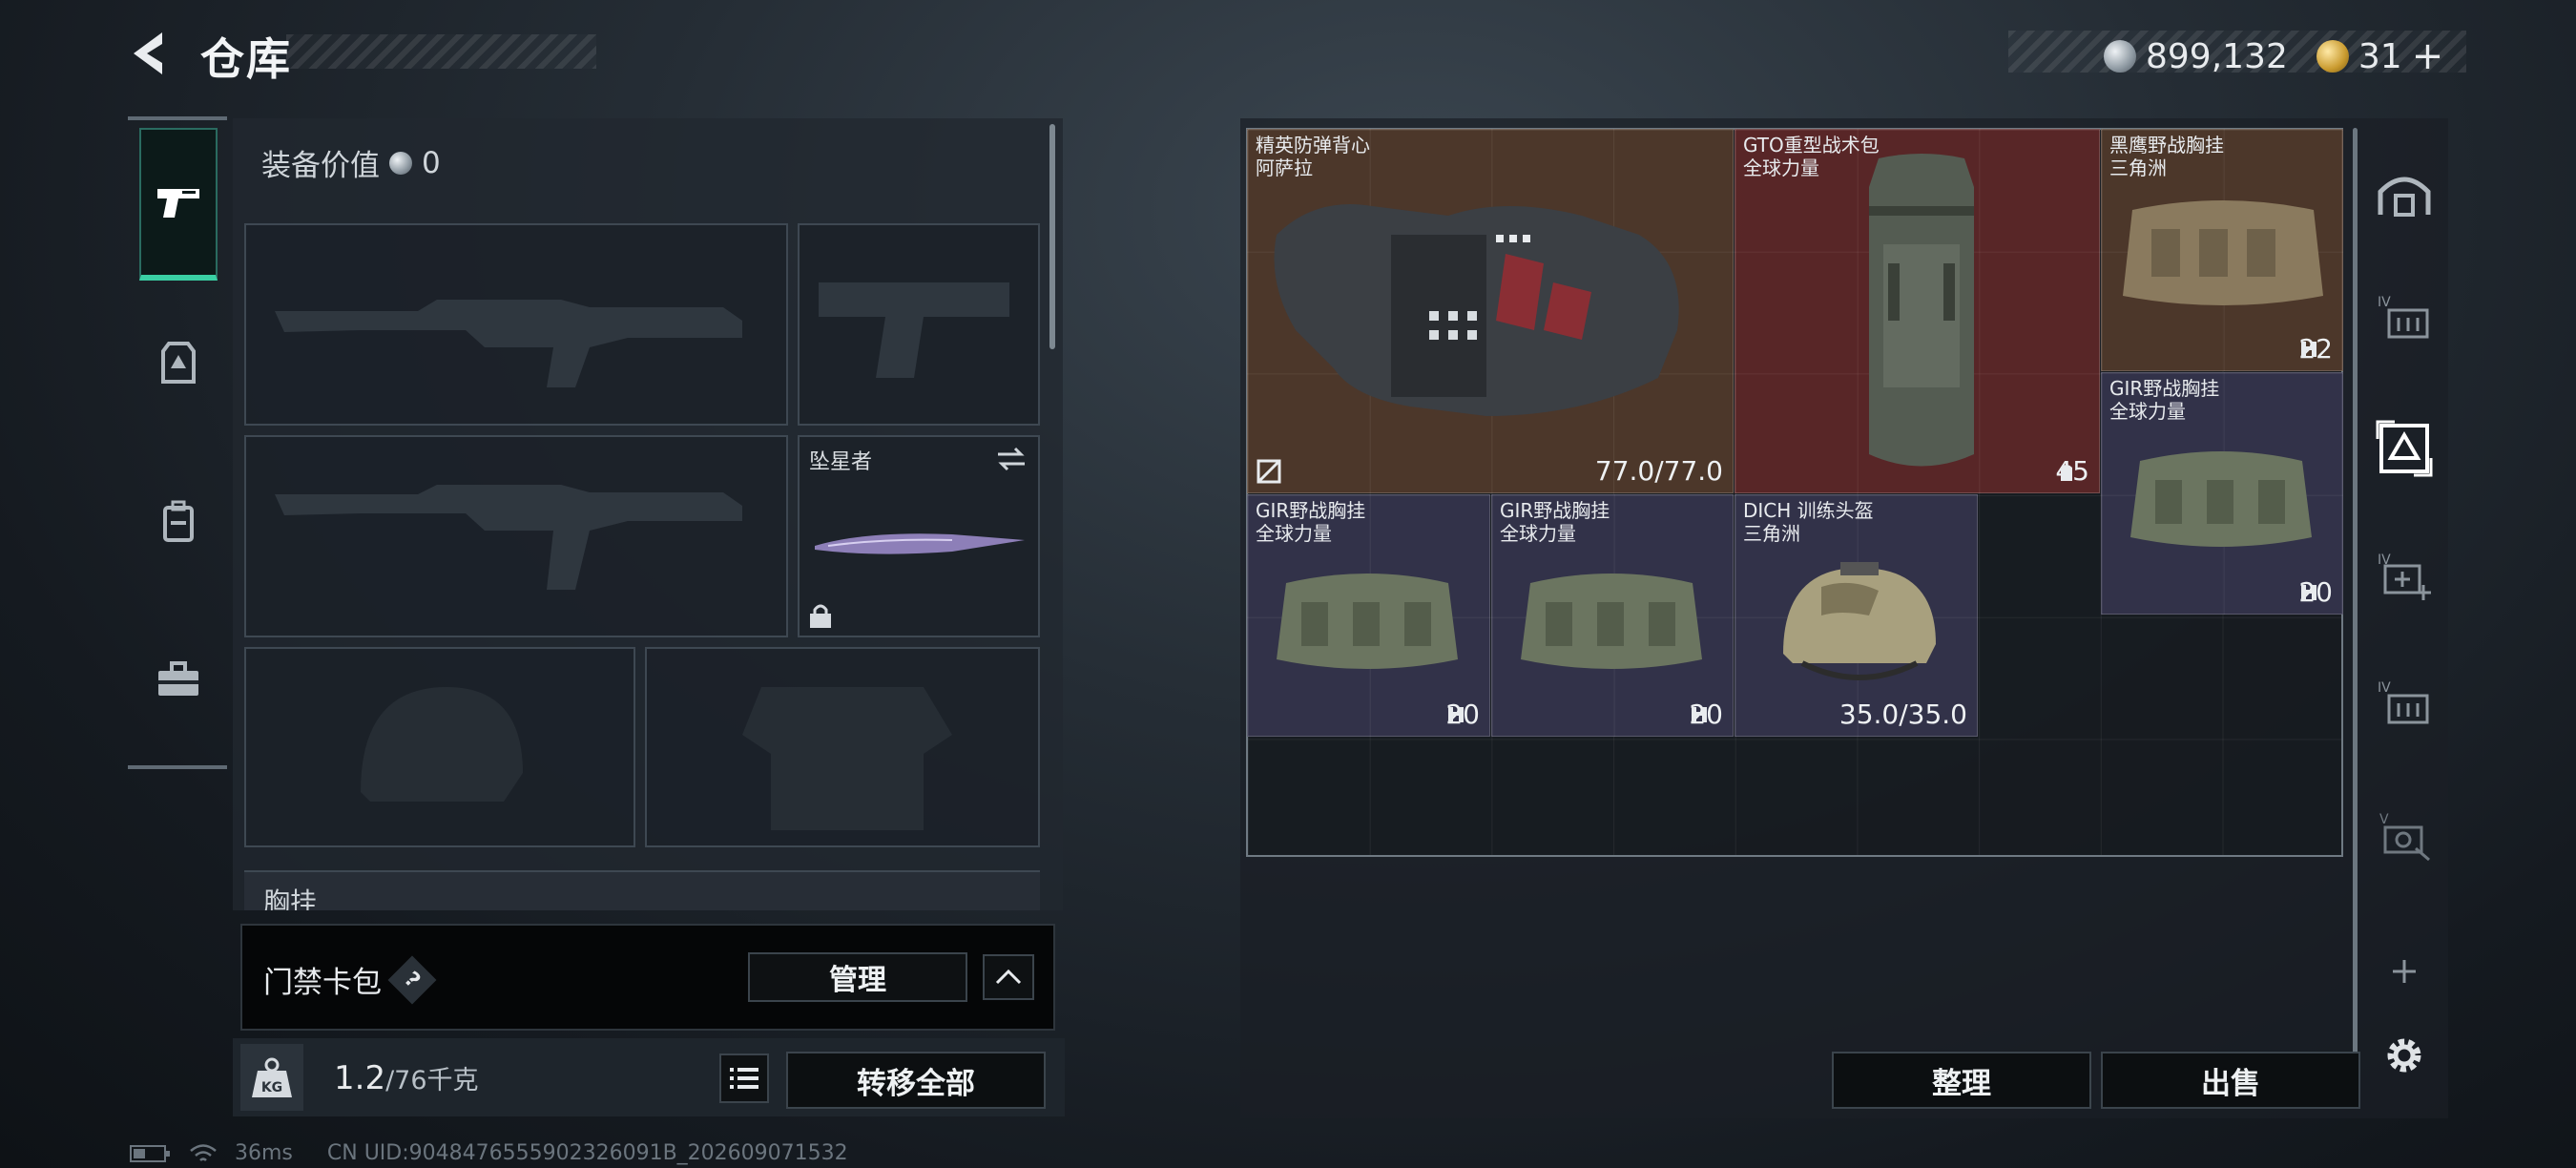 The height and width of the screenshot is (1168, 2576). What do you see at coordinates (857, 977) in the screenshot?
I see `manage-button: 管理` at bounding box center [857, 977].